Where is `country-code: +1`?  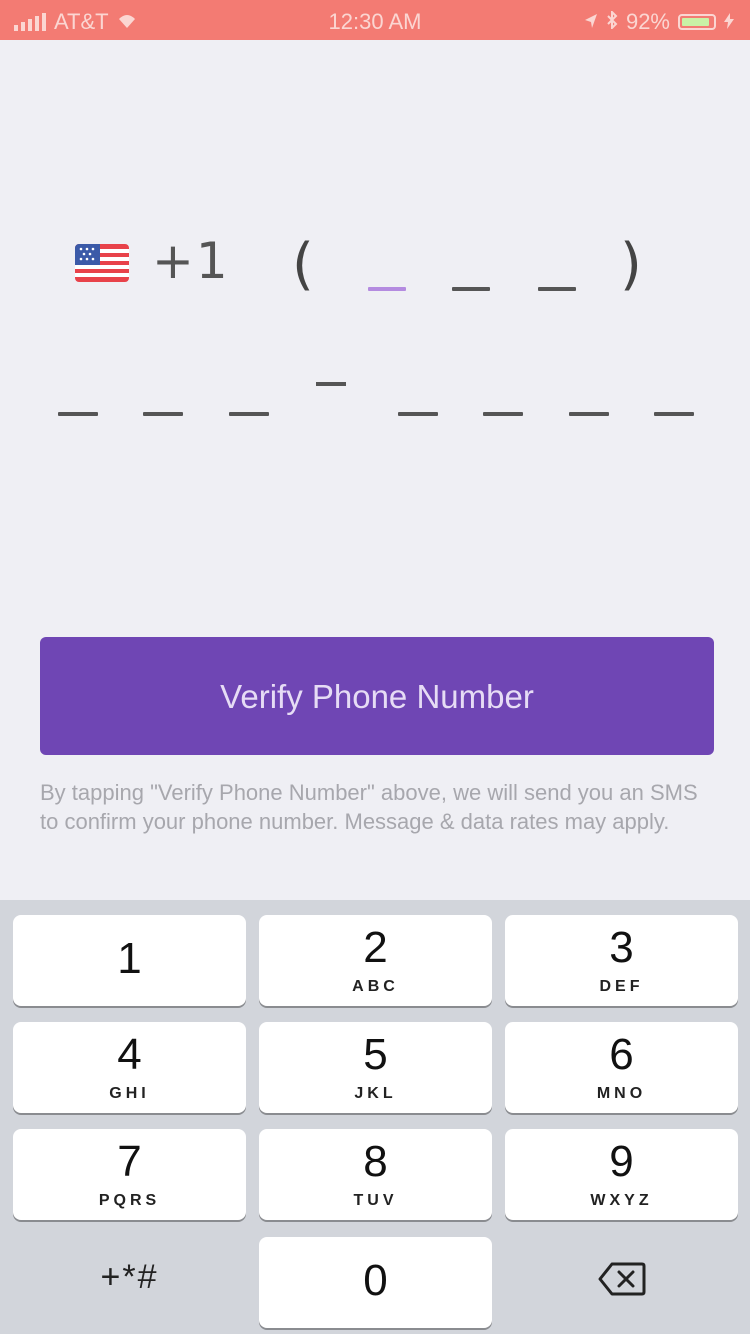 country-code: +1 is located at coordinates (191, 261).